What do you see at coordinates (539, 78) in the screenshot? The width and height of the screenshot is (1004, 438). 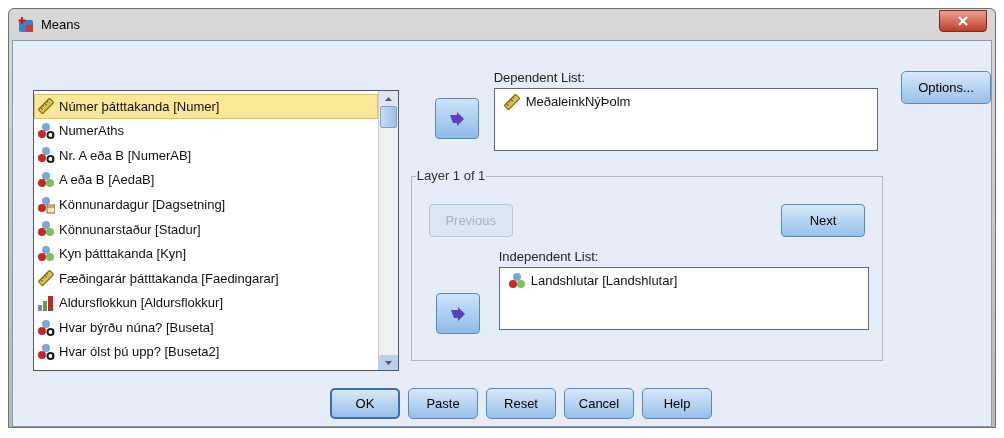 I see `dependent-list-label: Dependent List:` at bounding box center [539, 78].